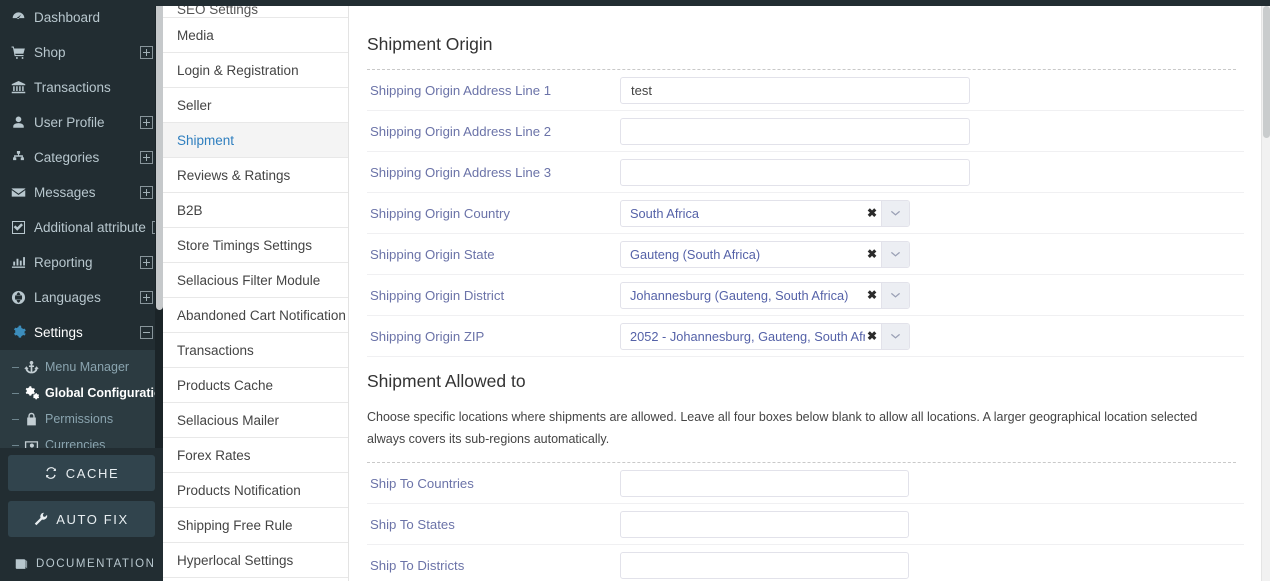 The height and width of the screenshot is (581, 1270). I want to click on shipping-origin-address-line-1-input, so click(795, 90).